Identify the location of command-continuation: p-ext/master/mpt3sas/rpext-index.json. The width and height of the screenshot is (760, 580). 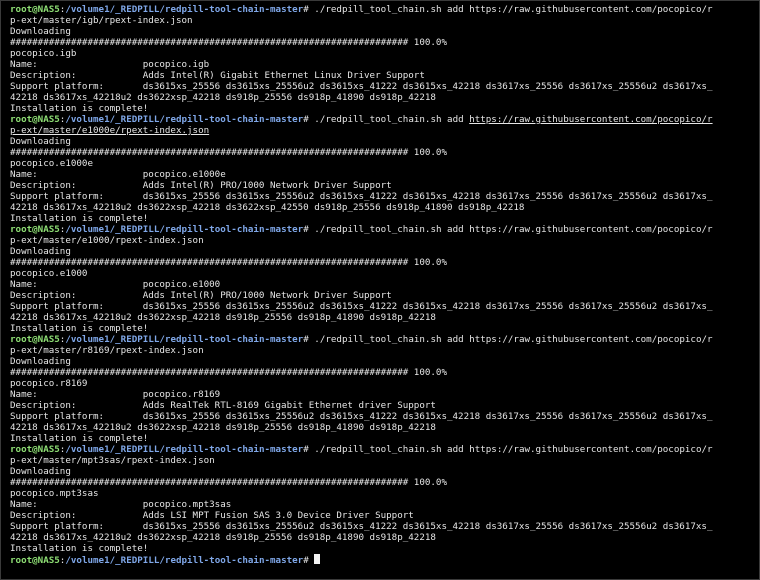
(112, 460).